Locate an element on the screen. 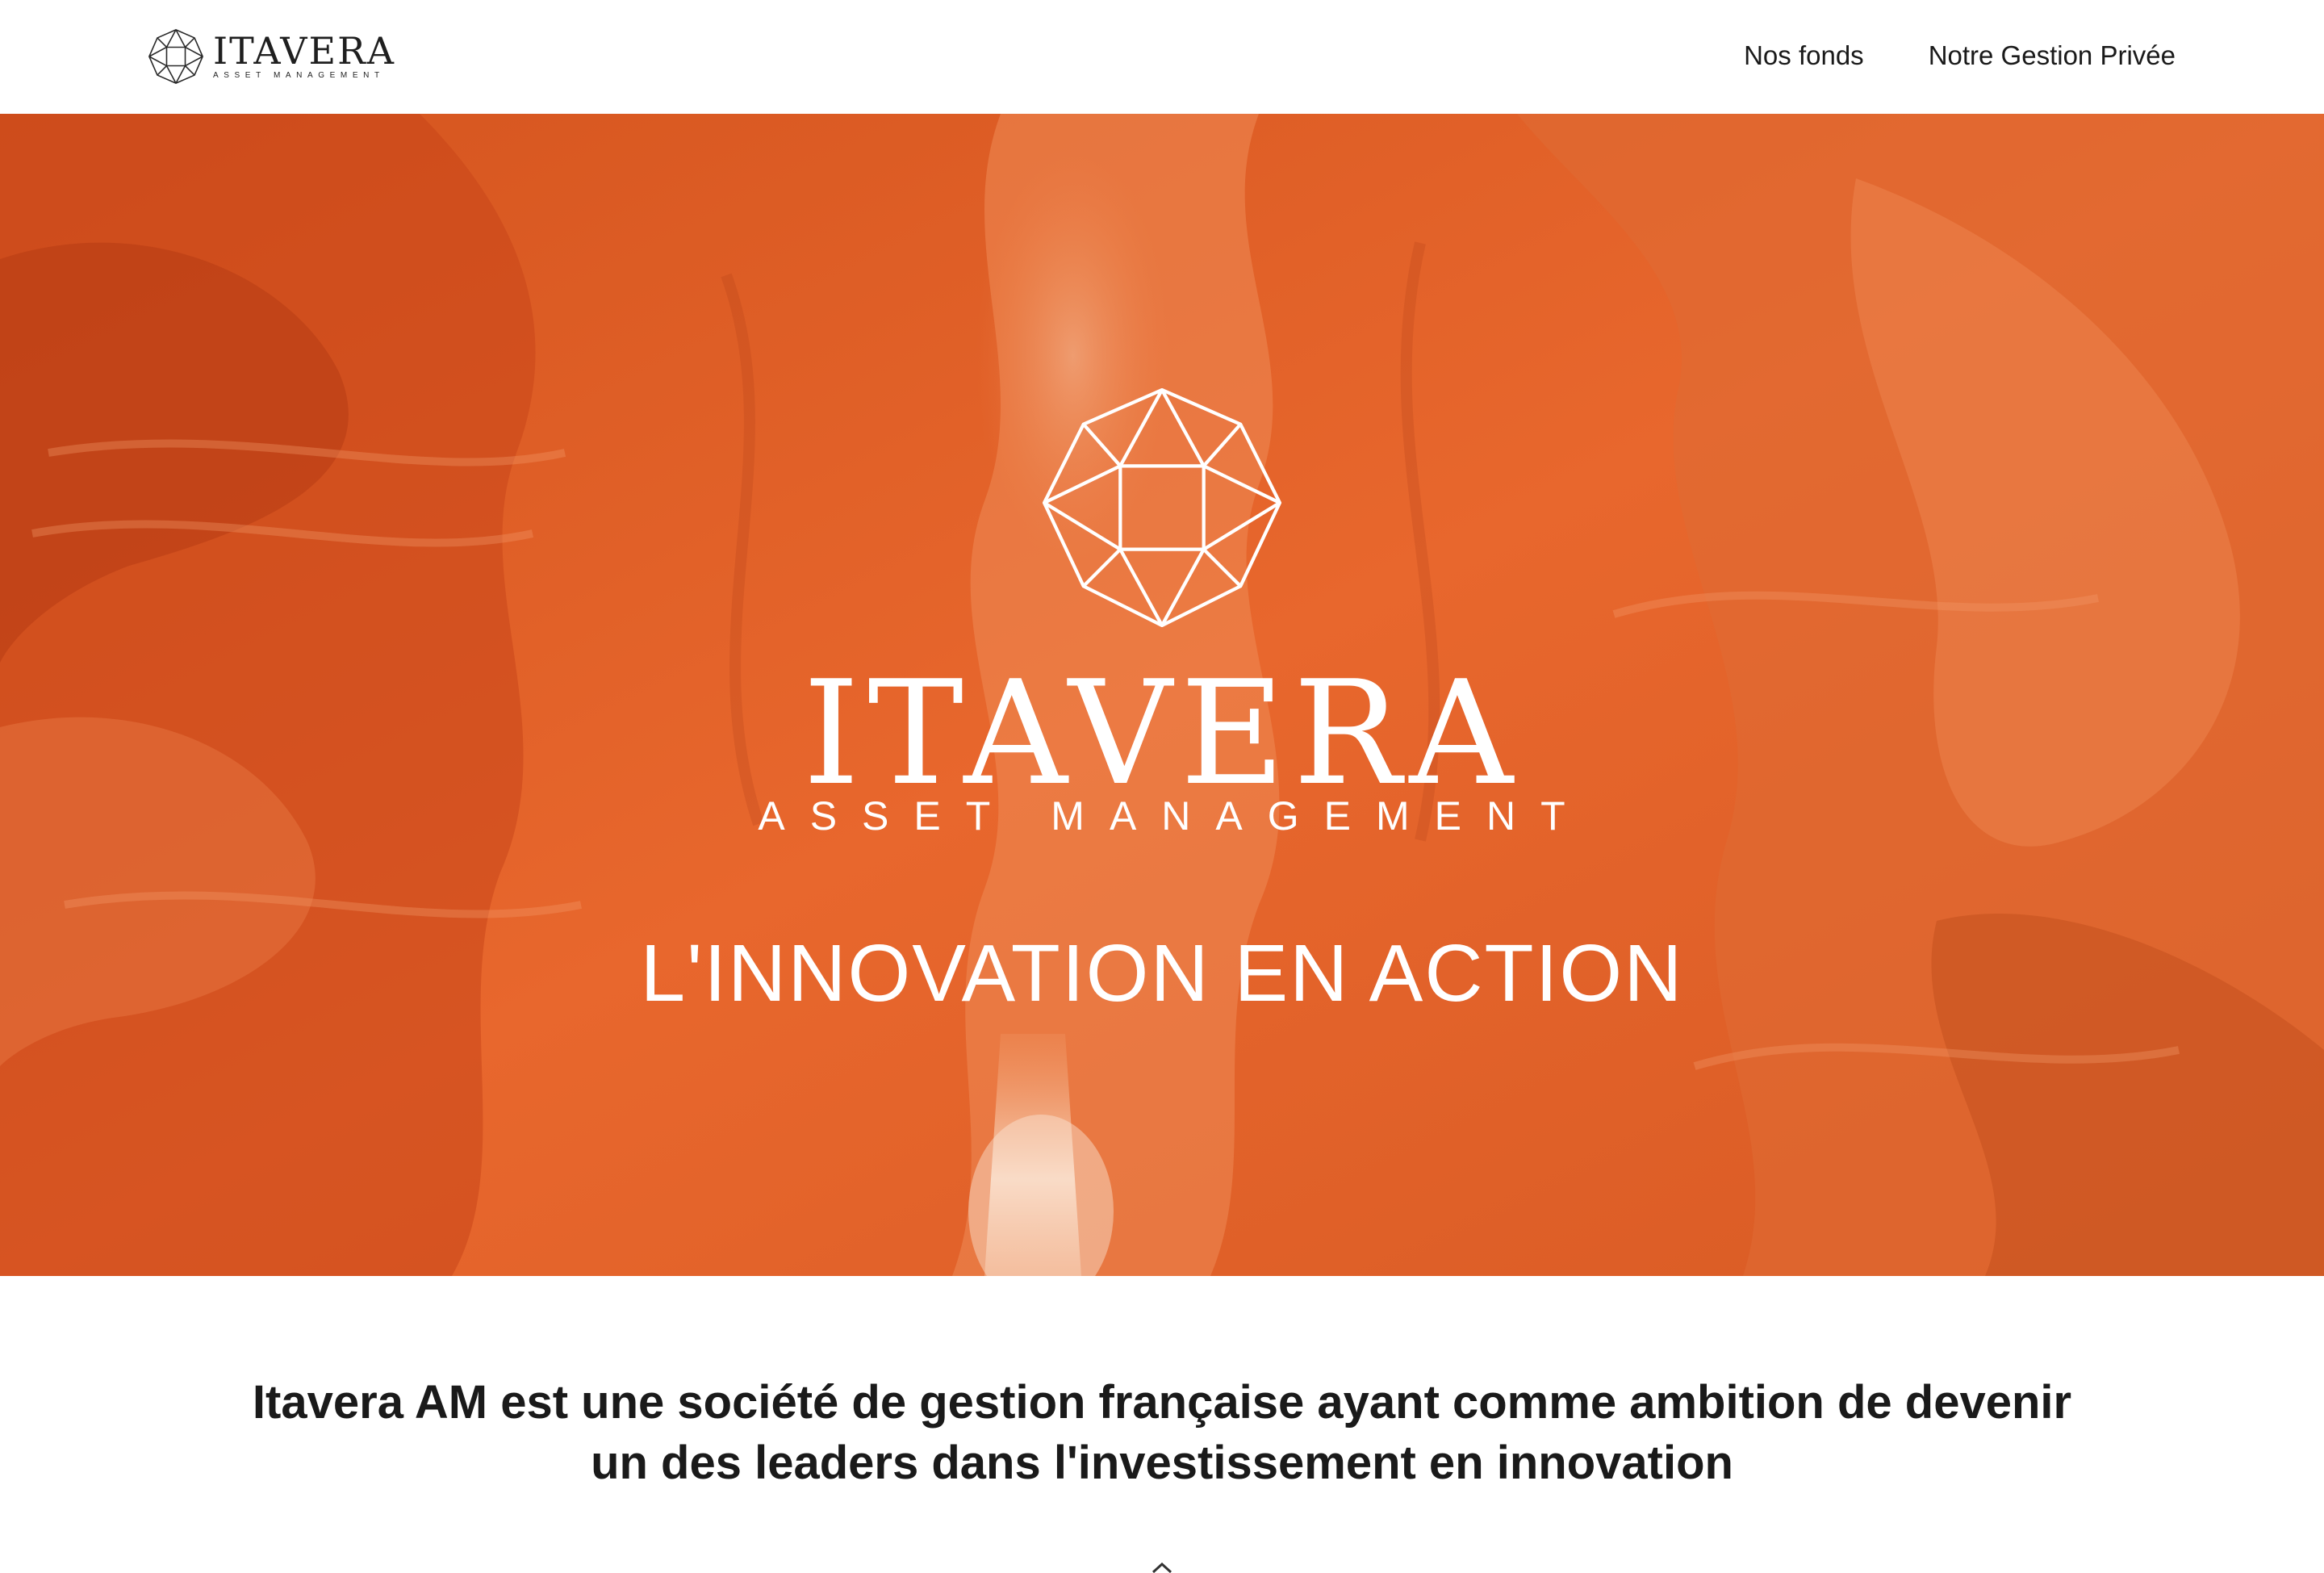 The height and width of the screenshot is (1573, 2324). logo-text: ITAVERA ASSET MANAGEMENT is located at coordinates (304, 56).